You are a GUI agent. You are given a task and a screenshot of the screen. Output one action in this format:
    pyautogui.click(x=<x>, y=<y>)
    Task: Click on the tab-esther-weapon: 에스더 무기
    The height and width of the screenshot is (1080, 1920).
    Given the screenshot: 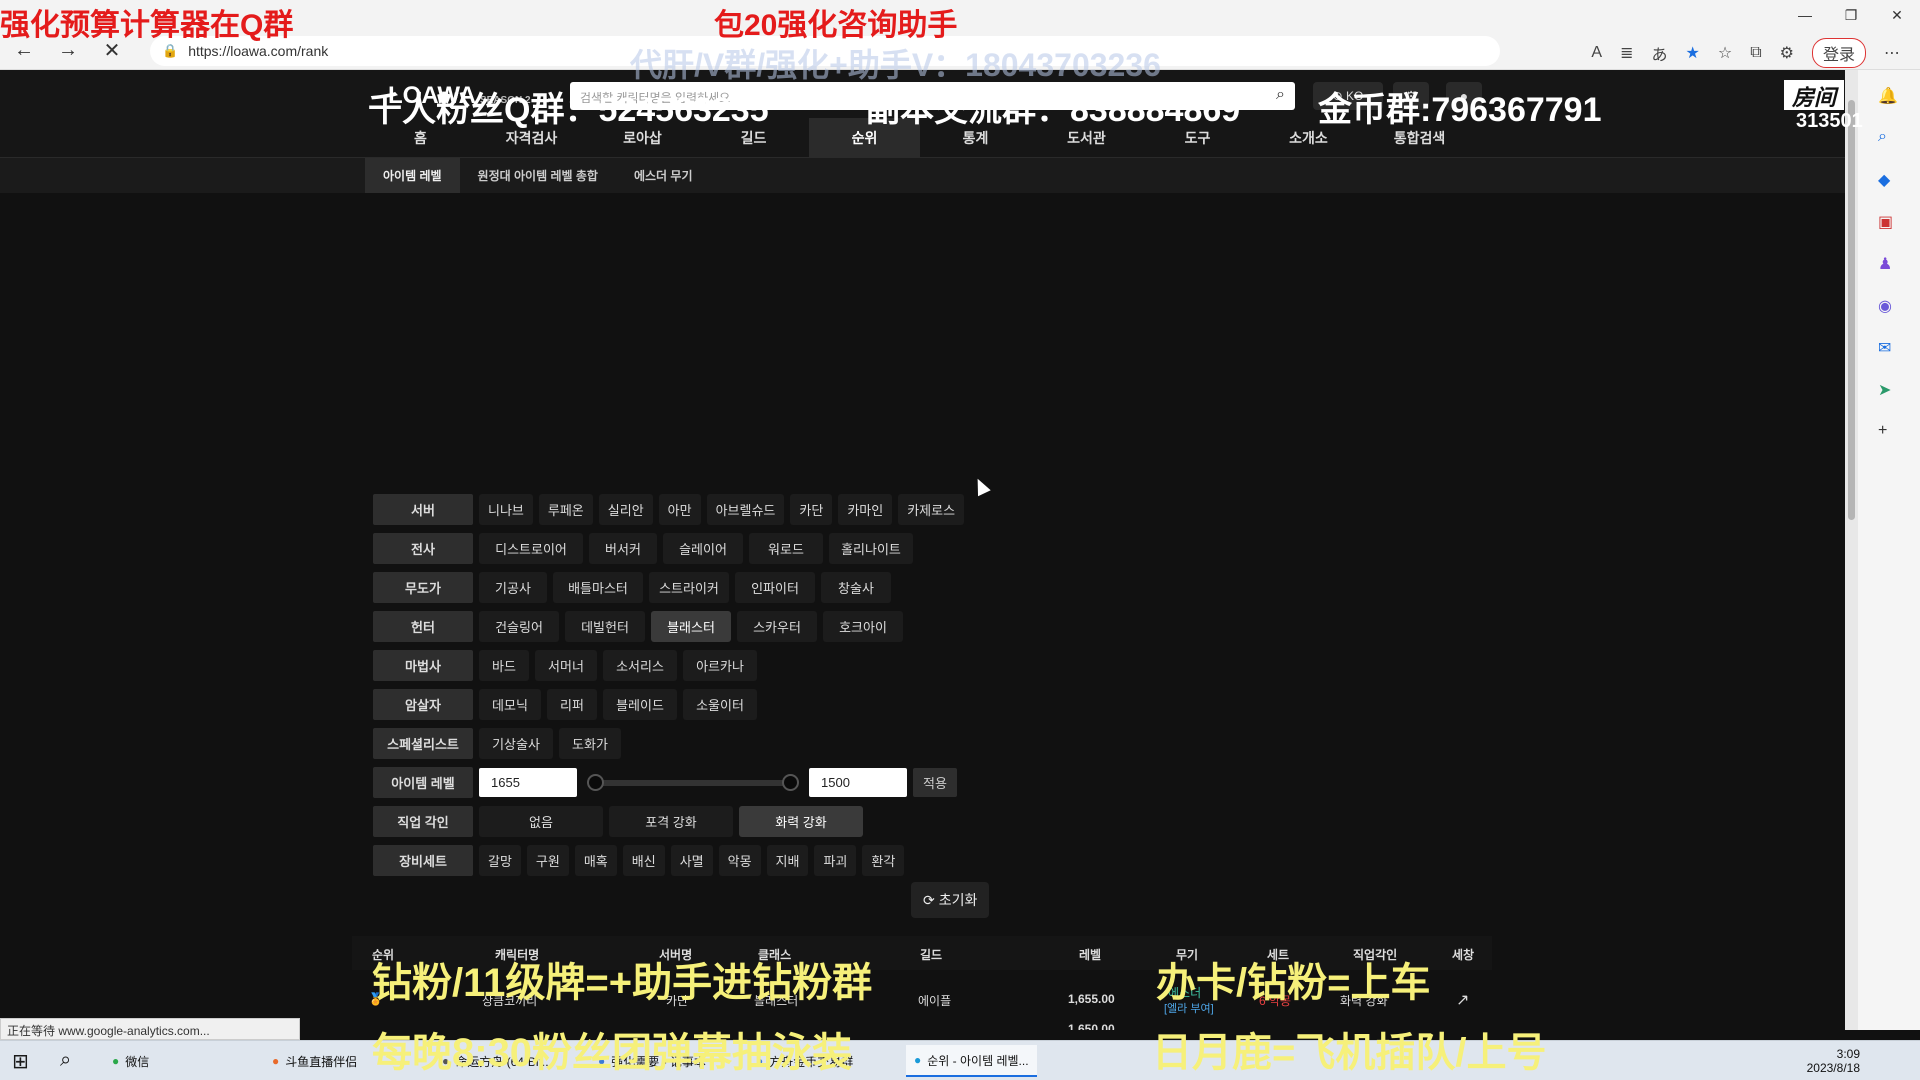 What is the action you would take?
    pyautogui.click(x=663, y=175)
    